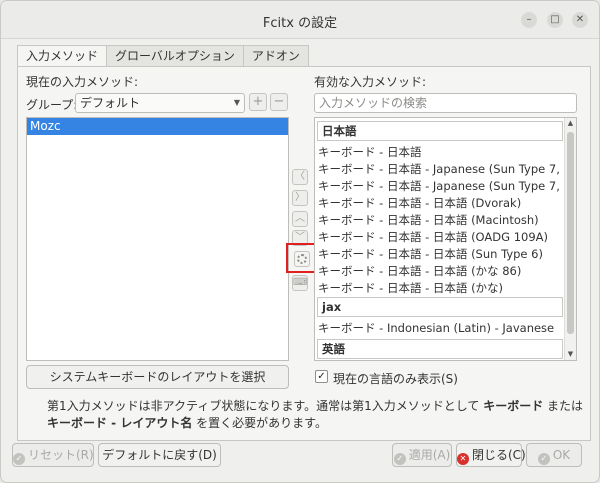 The image size is (600, 483). What do you see at coordinates (543, 459) in the screenshot?
I see `ok-check-icon: ✓` at bounding box center [543, 459].